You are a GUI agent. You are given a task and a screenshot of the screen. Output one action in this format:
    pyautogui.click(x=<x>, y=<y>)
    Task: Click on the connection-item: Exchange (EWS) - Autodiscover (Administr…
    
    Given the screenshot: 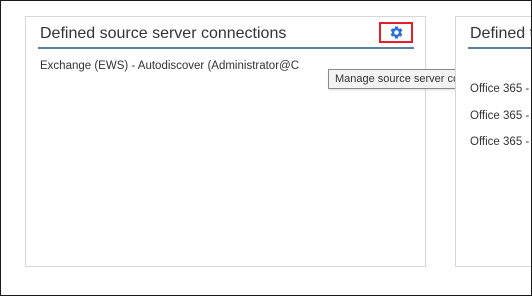 What is the action you would take?
    pyautogui.click(x=169, y=66)
    